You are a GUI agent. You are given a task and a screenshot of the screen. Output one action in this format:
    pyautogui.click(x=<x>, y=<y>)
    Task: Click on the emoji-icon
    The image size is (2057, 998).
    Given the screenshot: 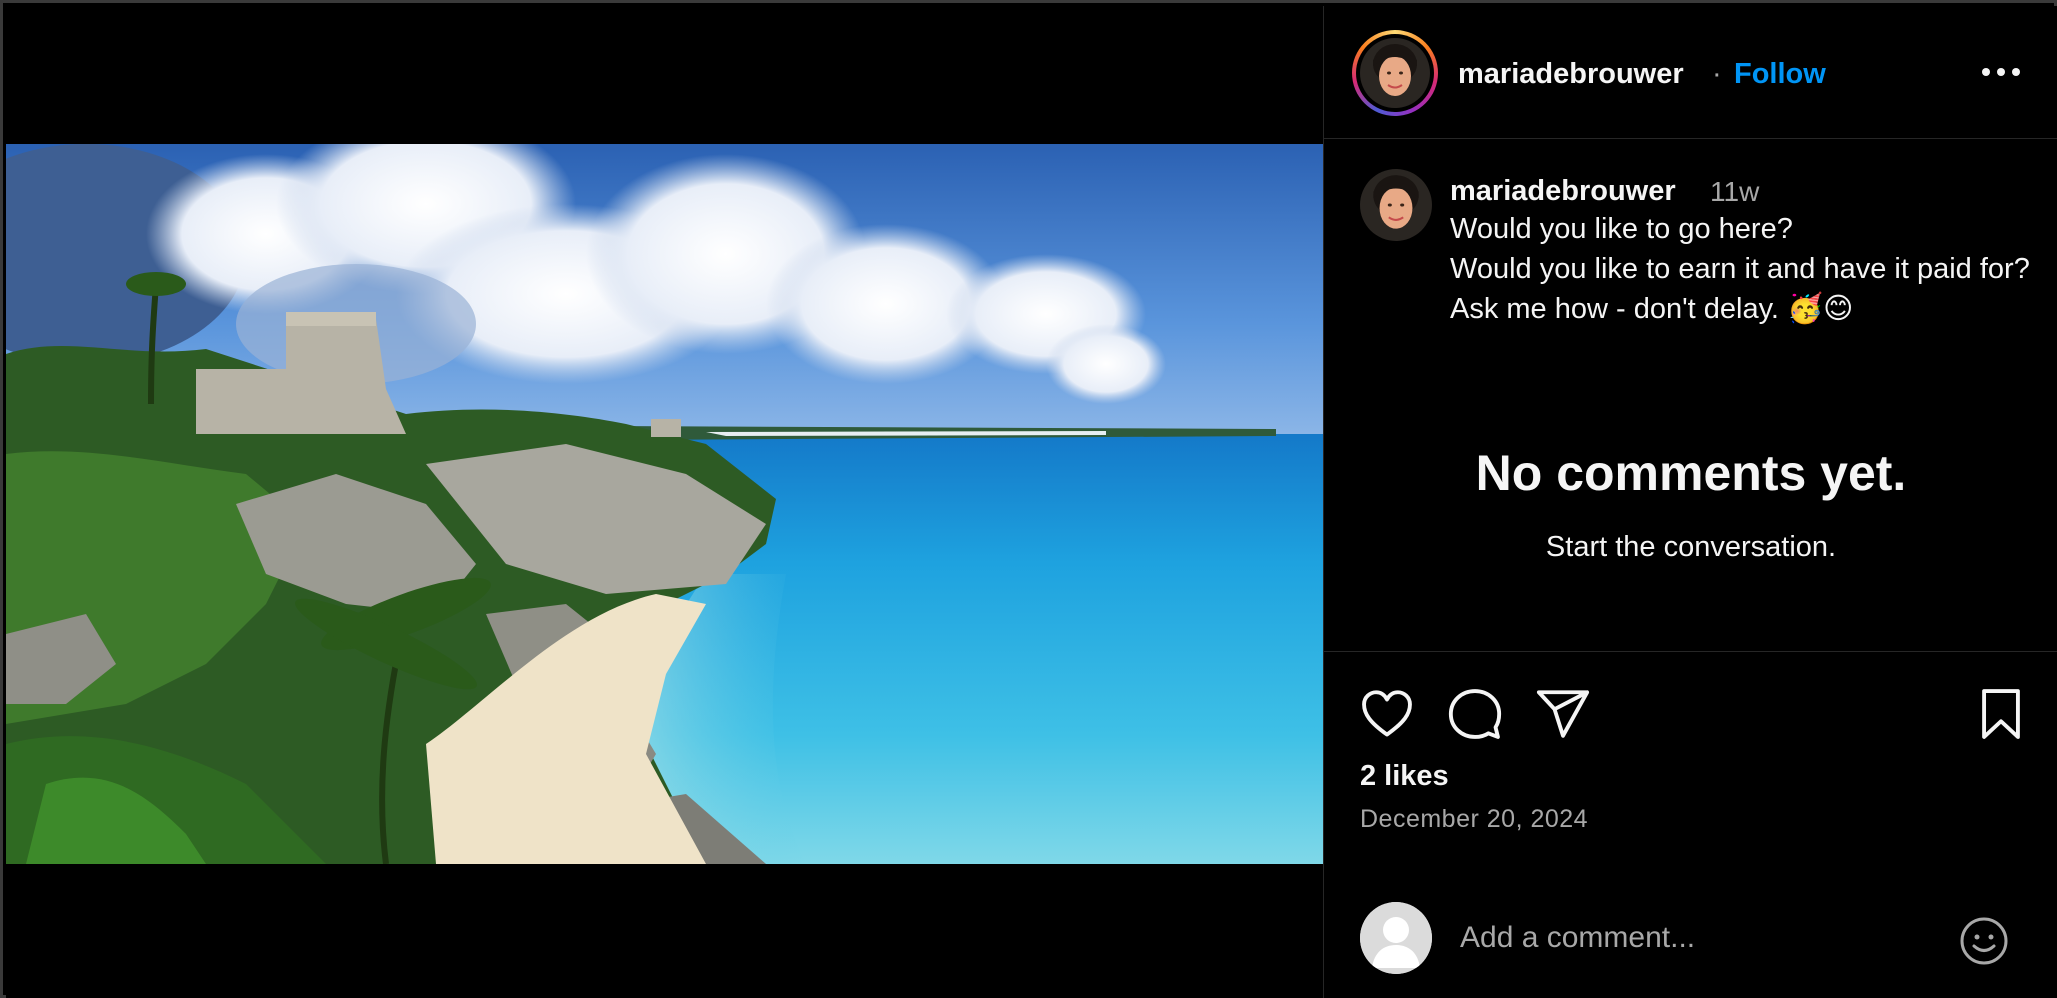 What is the action you would take?
    pyautogui.click(x=1984, y=941)
    